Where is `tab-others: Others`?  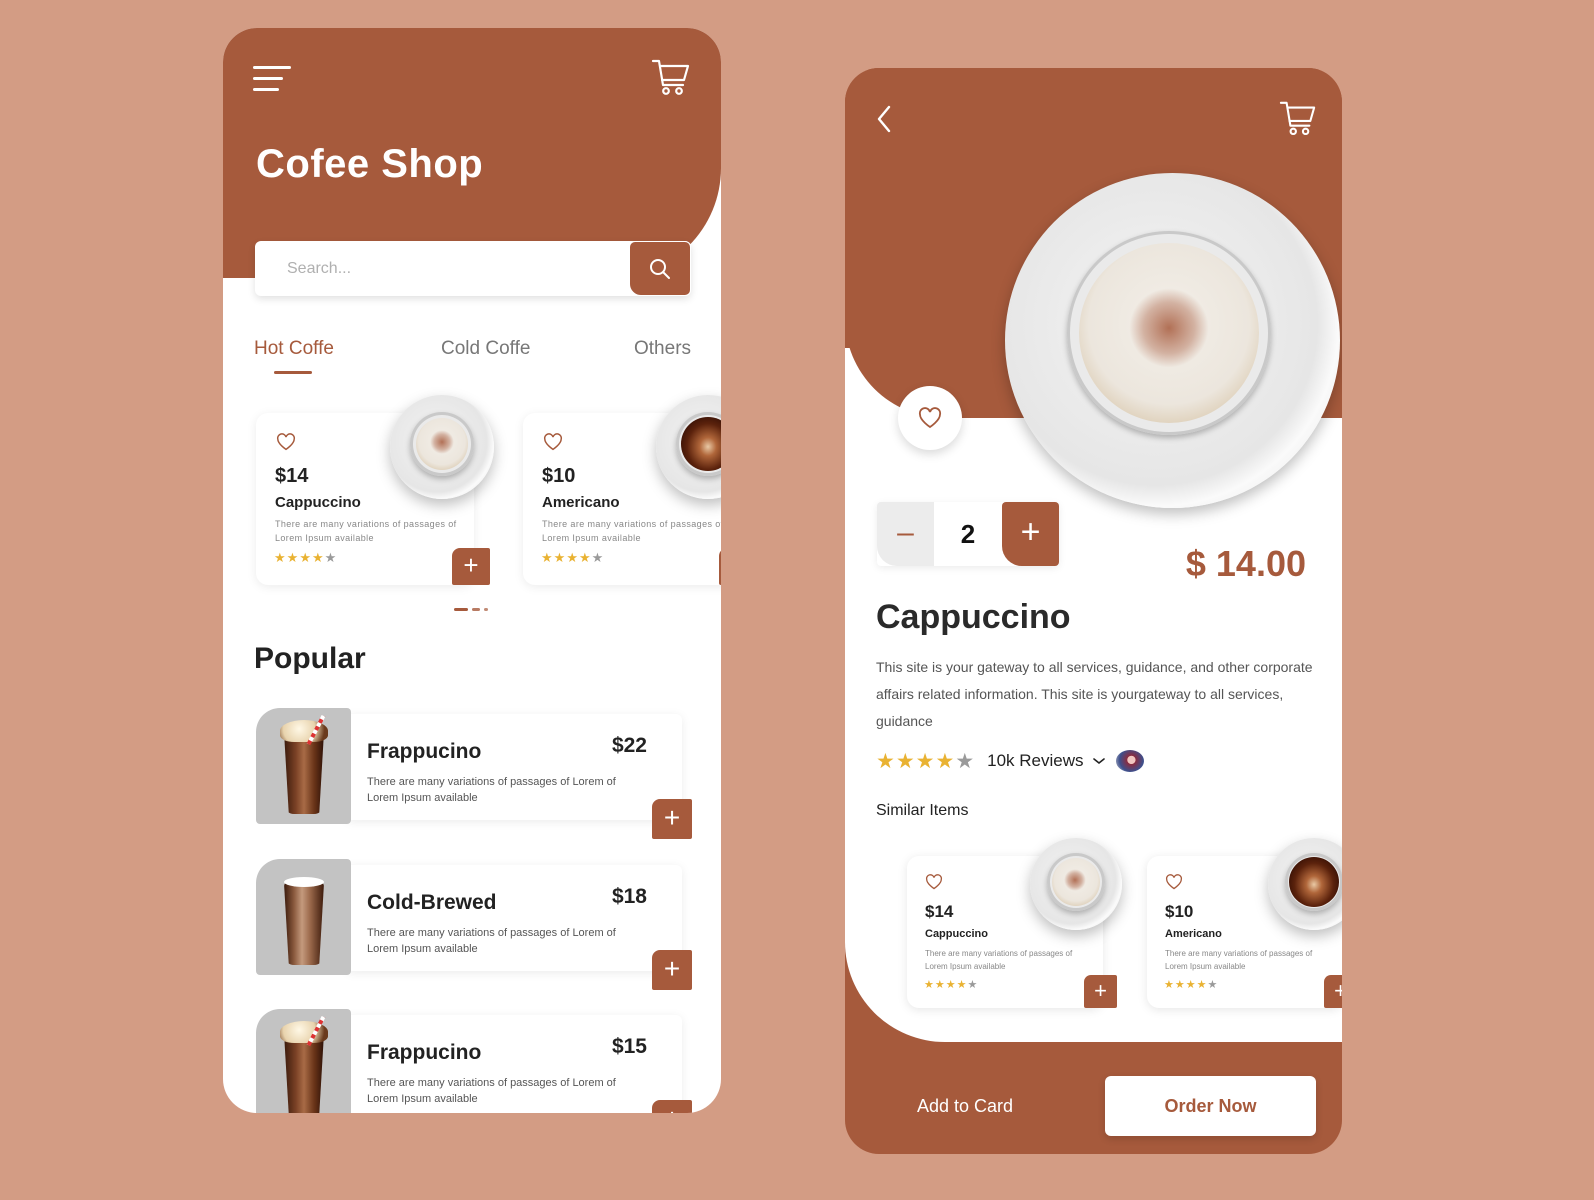 tab-others: Others is located at coordinates (662, 349).